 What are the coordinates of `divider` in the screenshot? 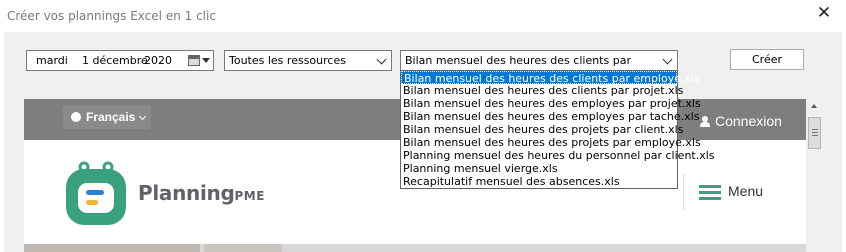 It's located at (683, 192).